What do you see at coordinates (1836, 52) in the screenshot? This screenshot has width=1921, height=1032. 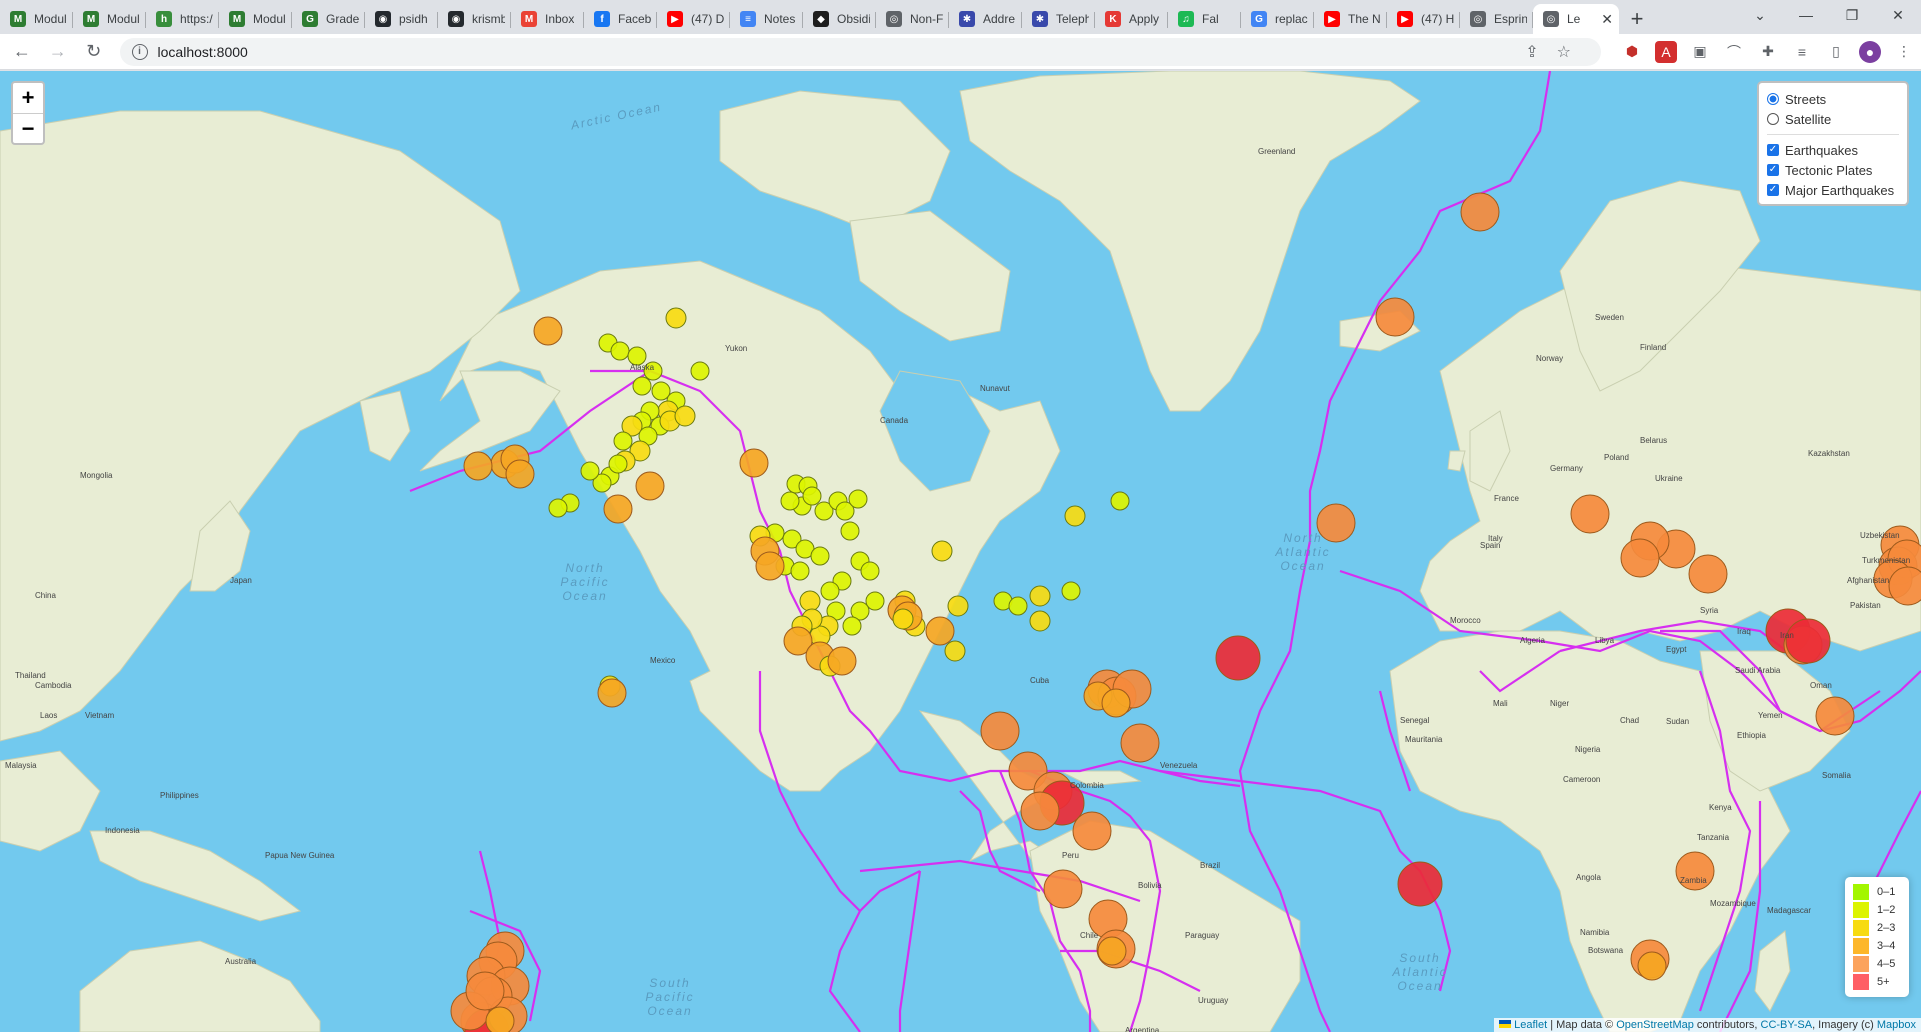 I see `side-panel-icon: ▯` at bounding box center [1836, 52].